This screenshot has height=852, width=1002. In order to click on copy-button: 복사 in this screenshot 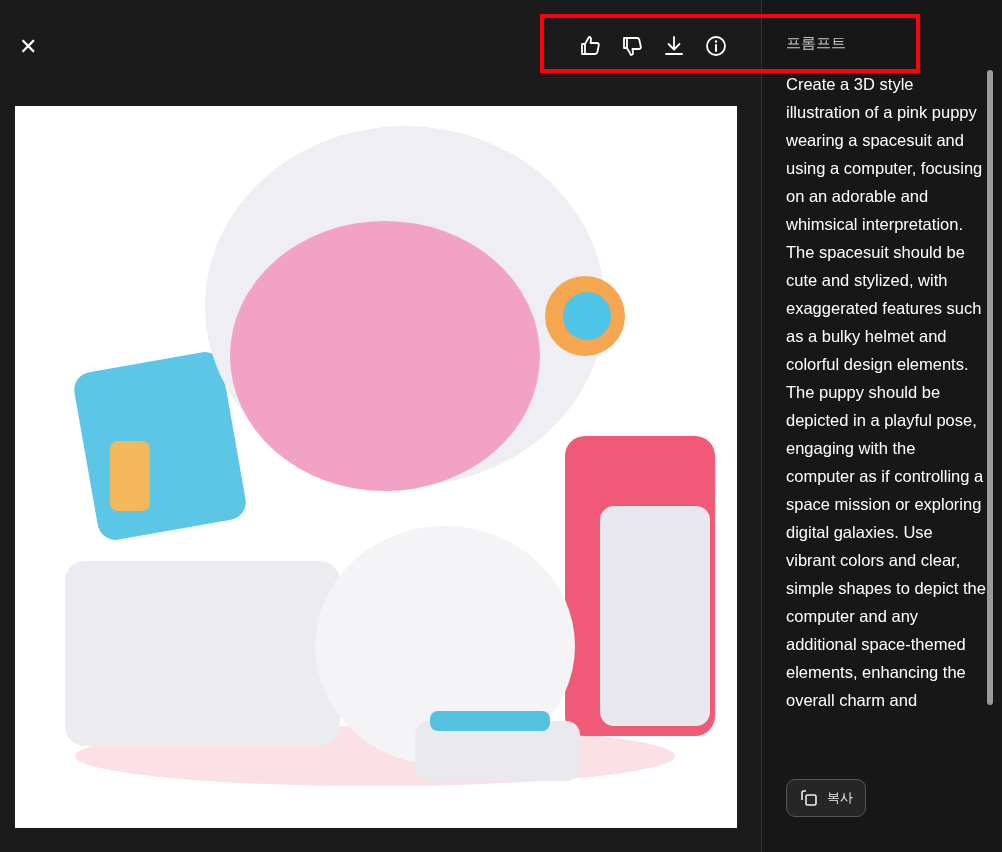, I will do `click(826, 798)`.